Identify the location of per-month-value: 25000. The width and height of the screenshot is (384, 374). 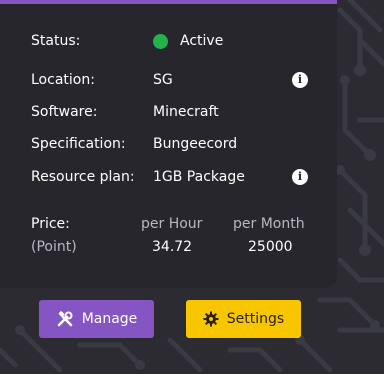
(270, 247).